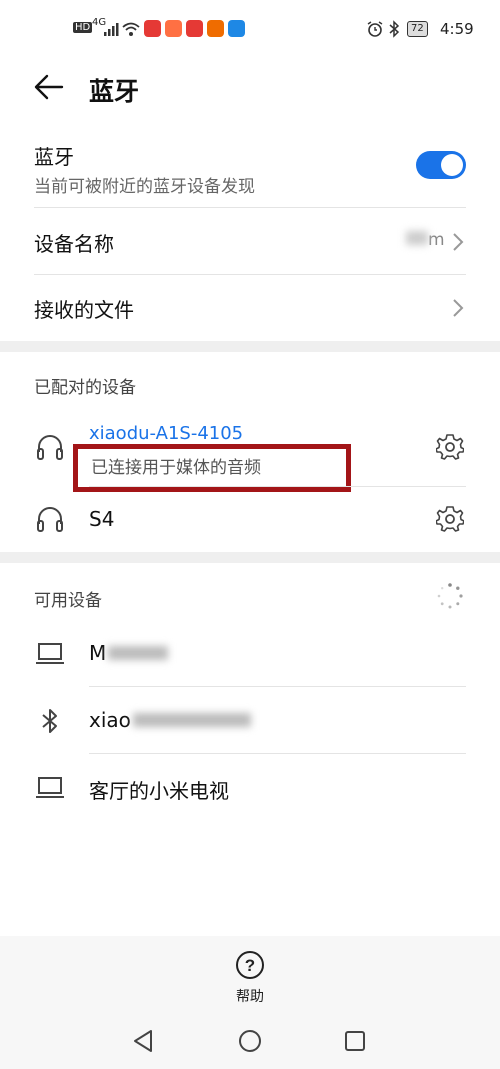 The image size is (500, 1069). What do you see at coordinates (144, 187) in the screenshot?
I see `bluetooth-subtitle: 当前可被附近的蓝牙设备发现` at bounding box center [144, 187].